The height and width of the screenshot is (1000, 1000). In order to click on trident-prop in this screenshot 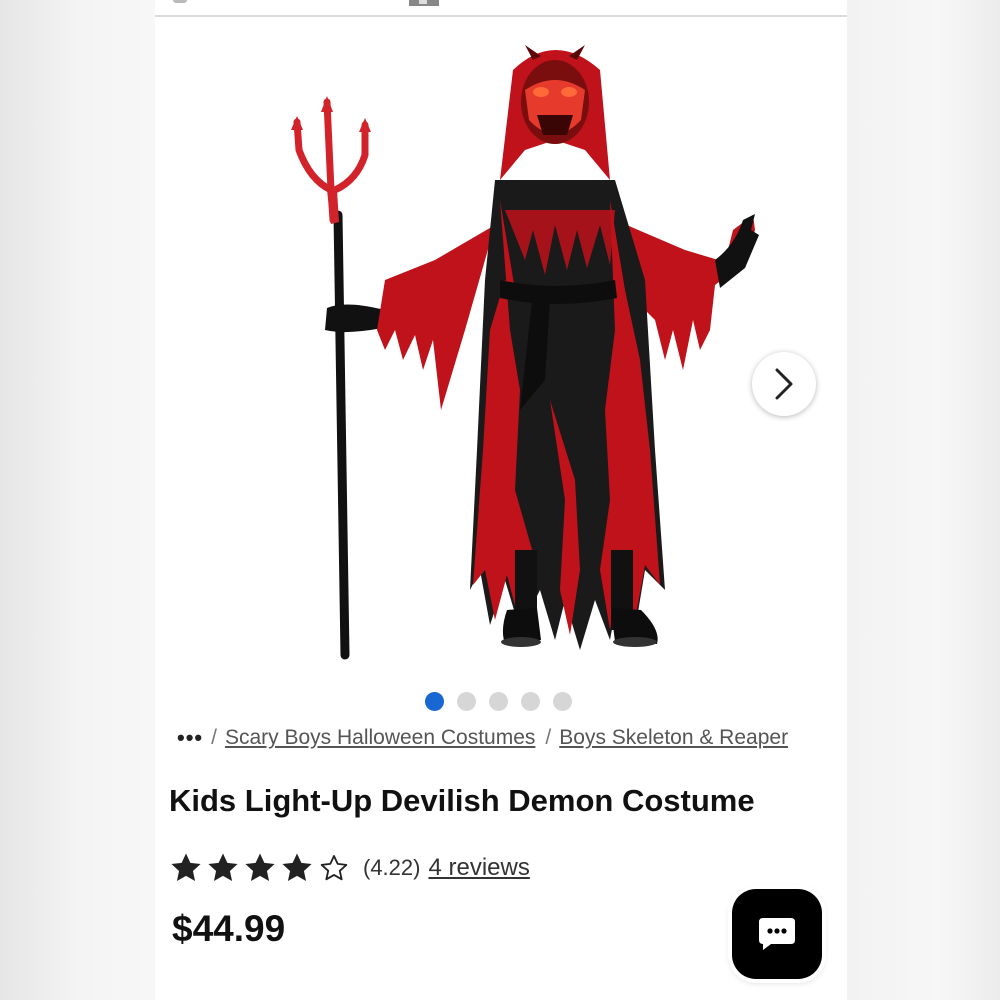, I will do `click(331, 378)`.